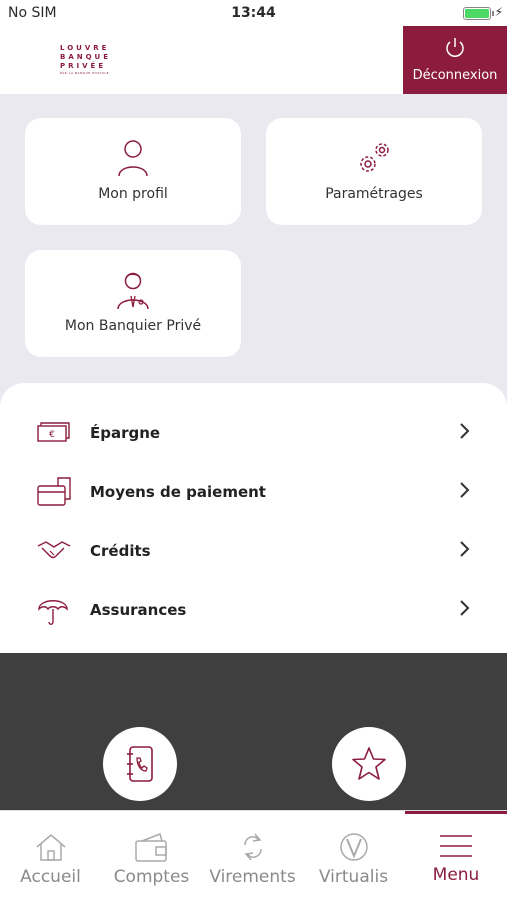 The height and width of the screenshot is (900, 507). I want to click on tab-comptes: Comptes, so click(151, 855).